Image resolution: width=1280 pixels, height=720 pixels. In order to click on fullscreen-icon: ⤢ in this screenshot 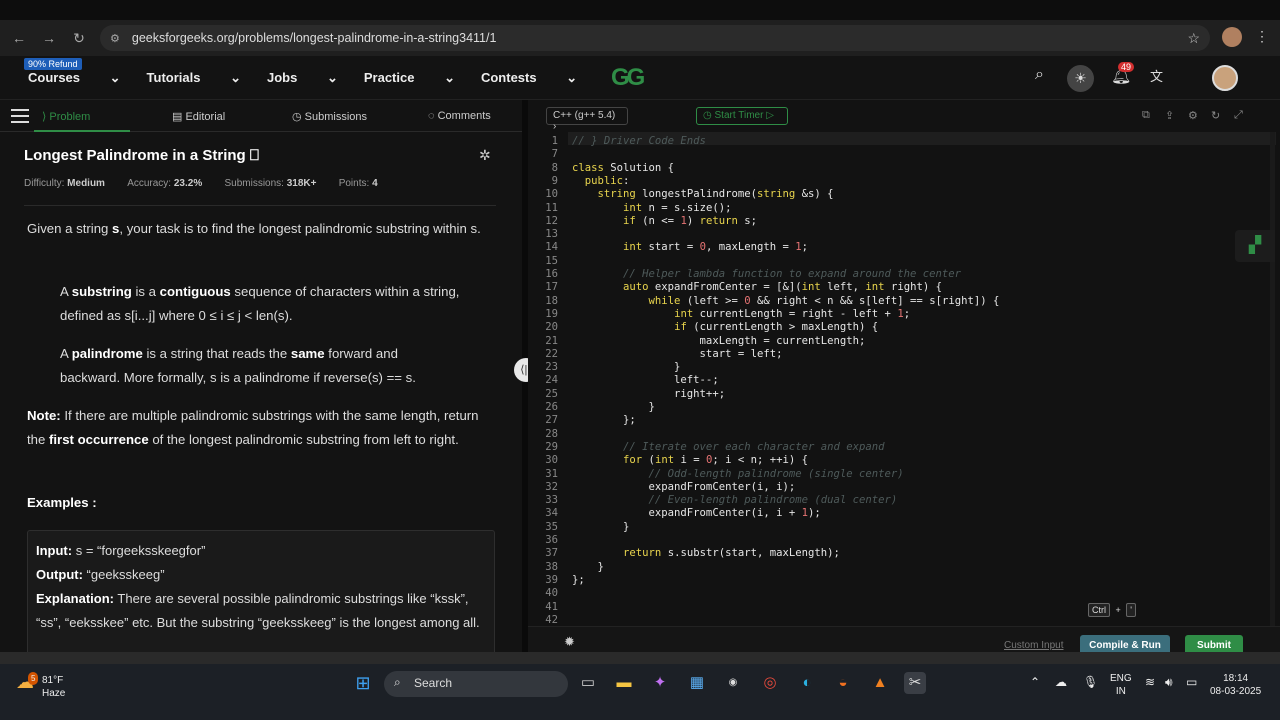, I will do `click(1238, 115)`.